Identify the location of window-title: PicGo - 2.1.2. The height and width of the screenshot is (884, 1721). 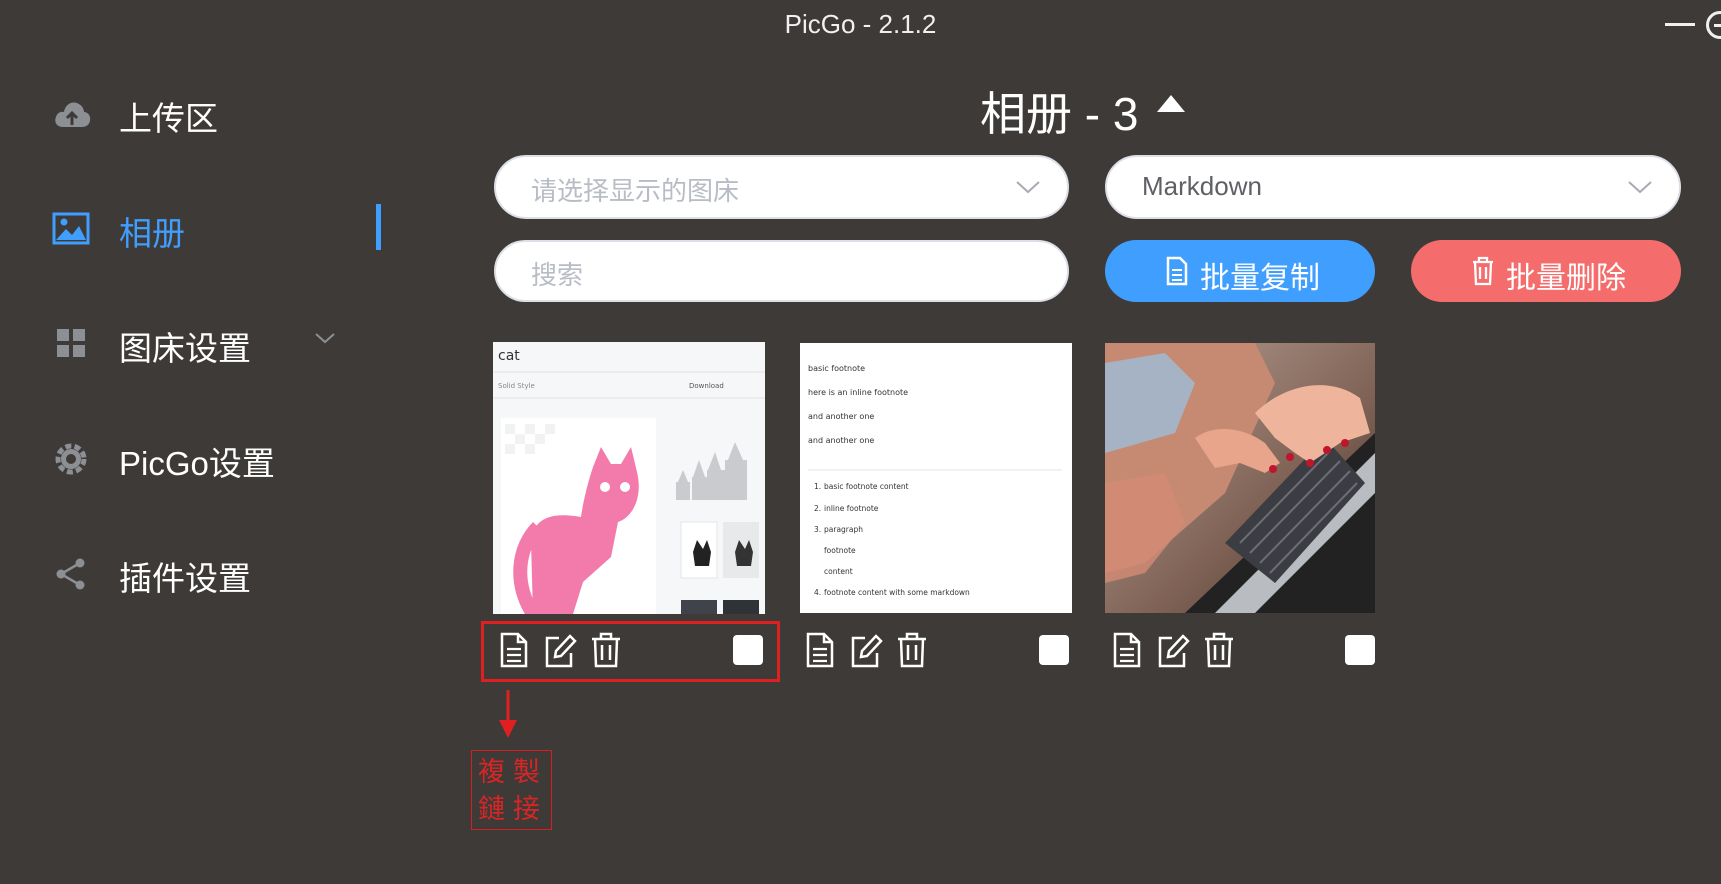
(860, 24).